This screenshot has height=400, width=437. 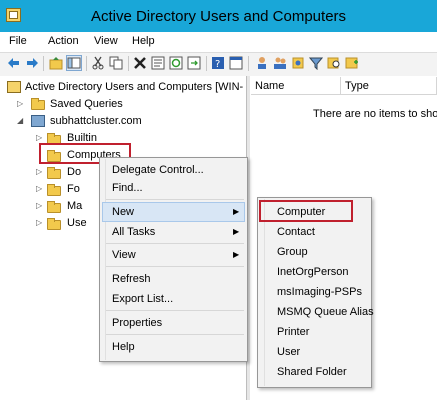 I want to click on up-folder-icon, so click(x=56, y=63).